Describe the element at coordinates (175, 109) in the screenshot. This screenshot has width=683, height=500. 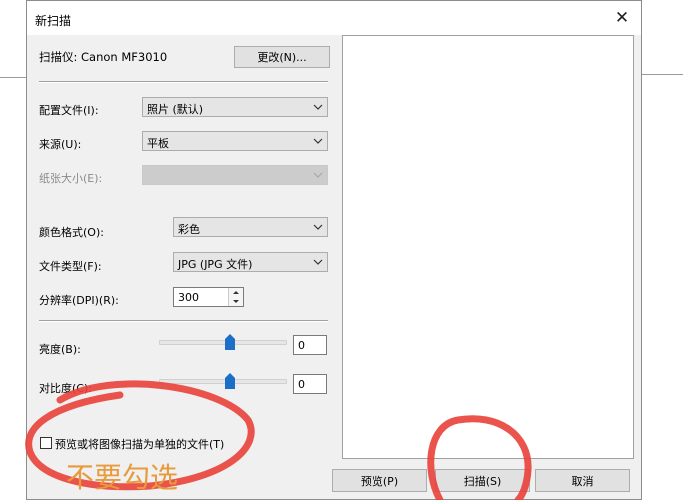
I see `profile-value: 照片 (默认)` at that location.